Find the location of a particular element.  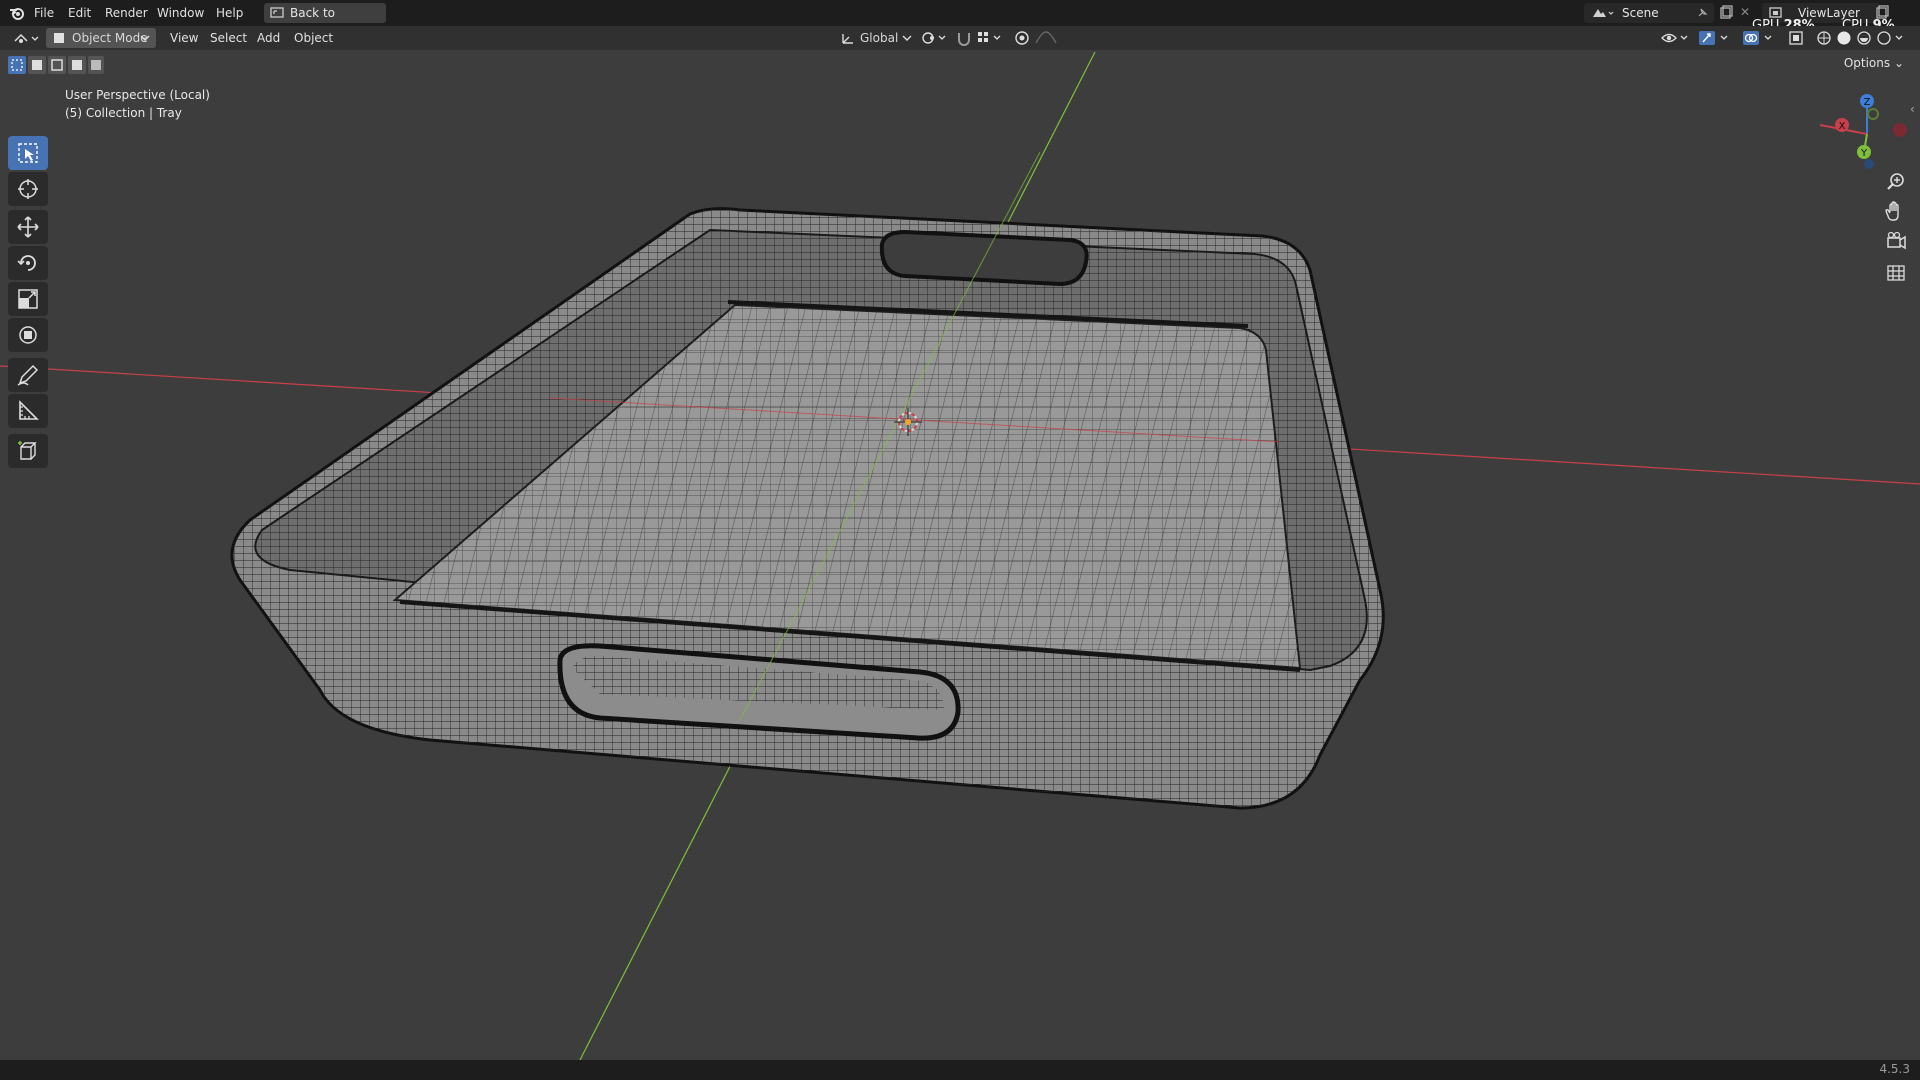

object-mode-icon is located at coordinates (59, 38).